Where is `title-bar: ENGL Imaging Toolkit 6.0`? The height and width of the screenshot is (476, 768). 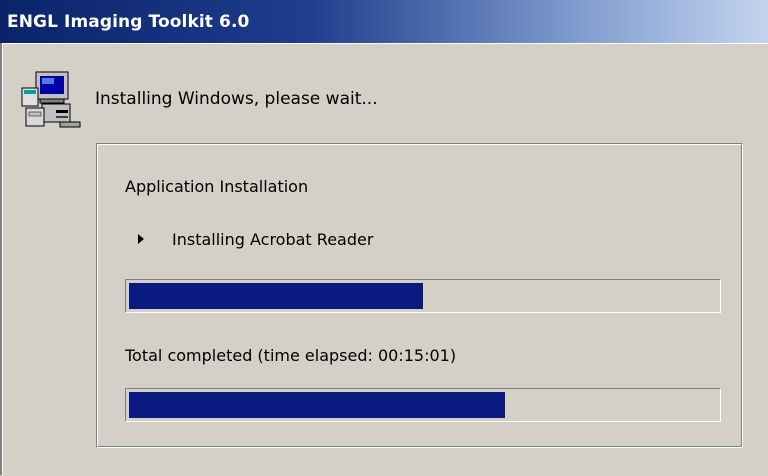
title-bar: ENGL Imaging Toolkit 6.0 is located at coordinates (384, 21).